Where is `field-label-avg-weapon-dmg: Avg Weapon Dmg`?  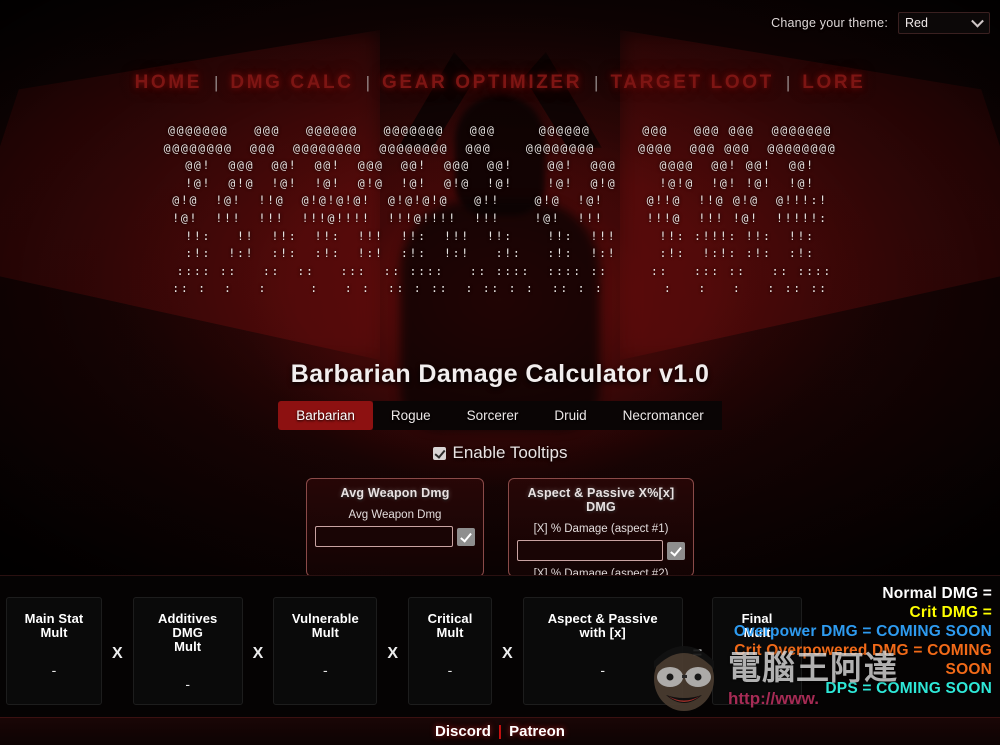 field-label-avg-weapon-dmg: Avg Weapon Dmg is located at coordinates (395, 515).